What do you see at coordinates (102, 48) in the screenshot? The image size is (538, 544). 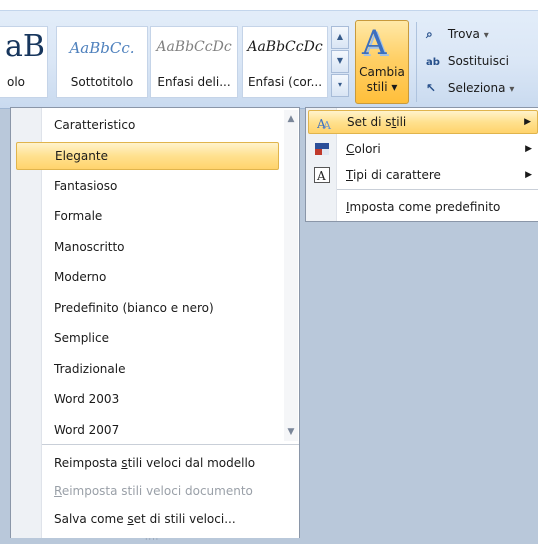 I see `style-sample: AaBbCc.` at bounding box center [102, 48].